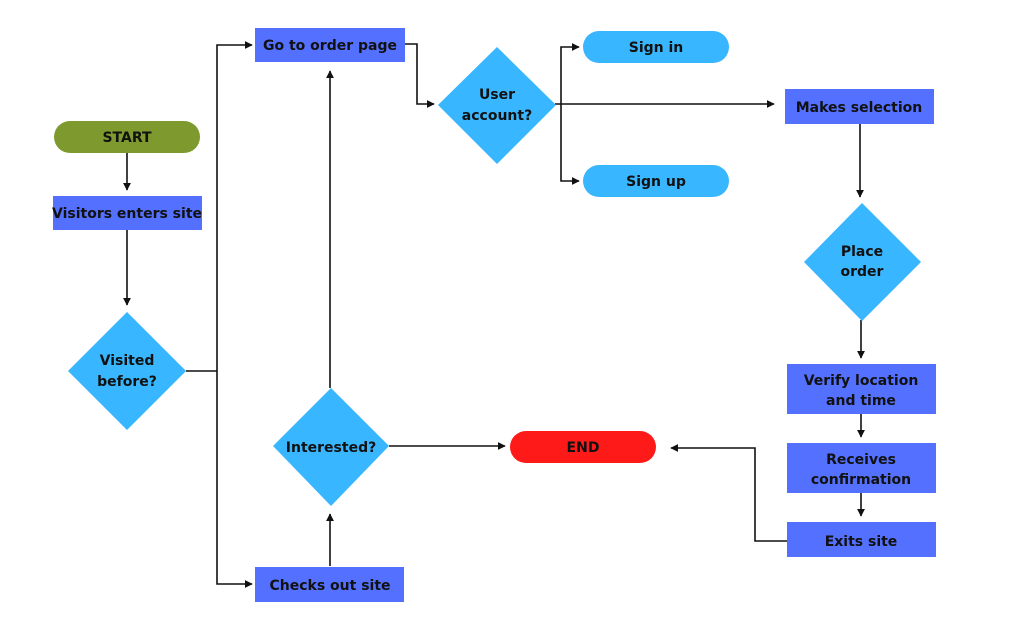  What do you see at coordinates (728, 493) in the screenshot?
I see `edge-exits-to-end` at bounding box center [728, 493].